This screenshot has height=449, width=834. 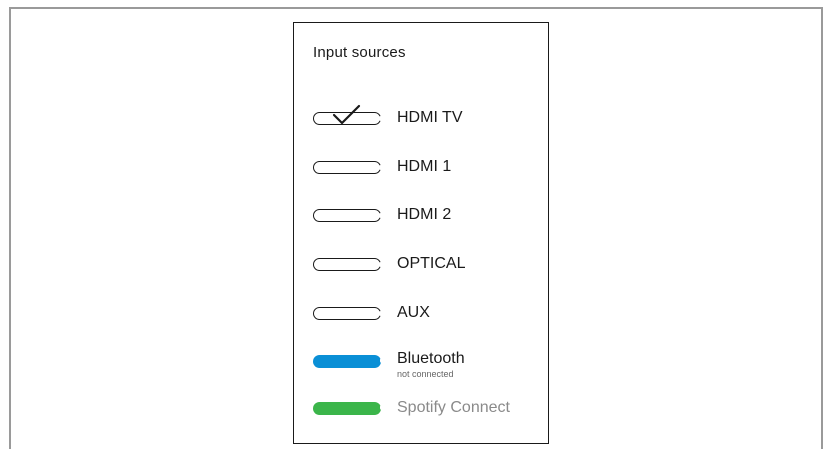 What do you see at coordinates (348, 408) in the screenshot?
I see `spotify-toggle` at bounding box center [348, 408].